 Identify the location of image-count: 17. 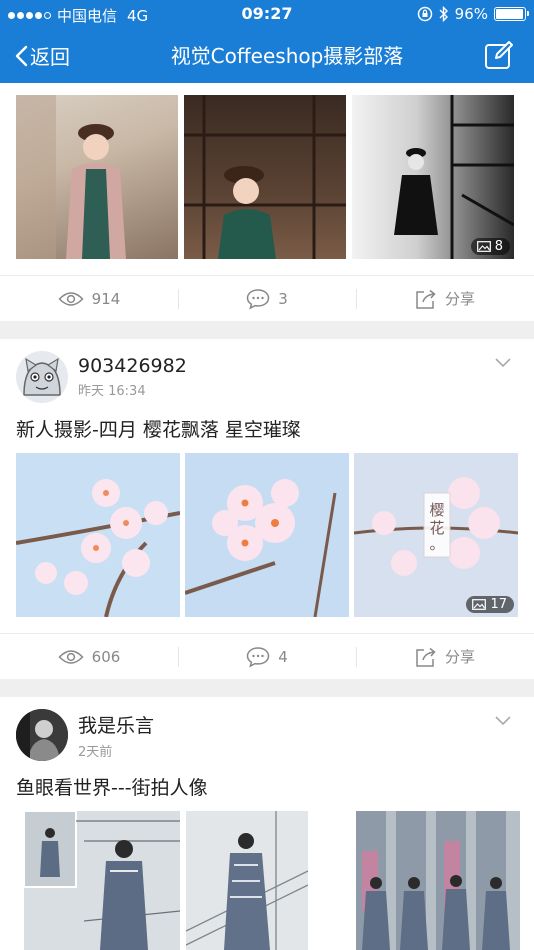
(498, 604).